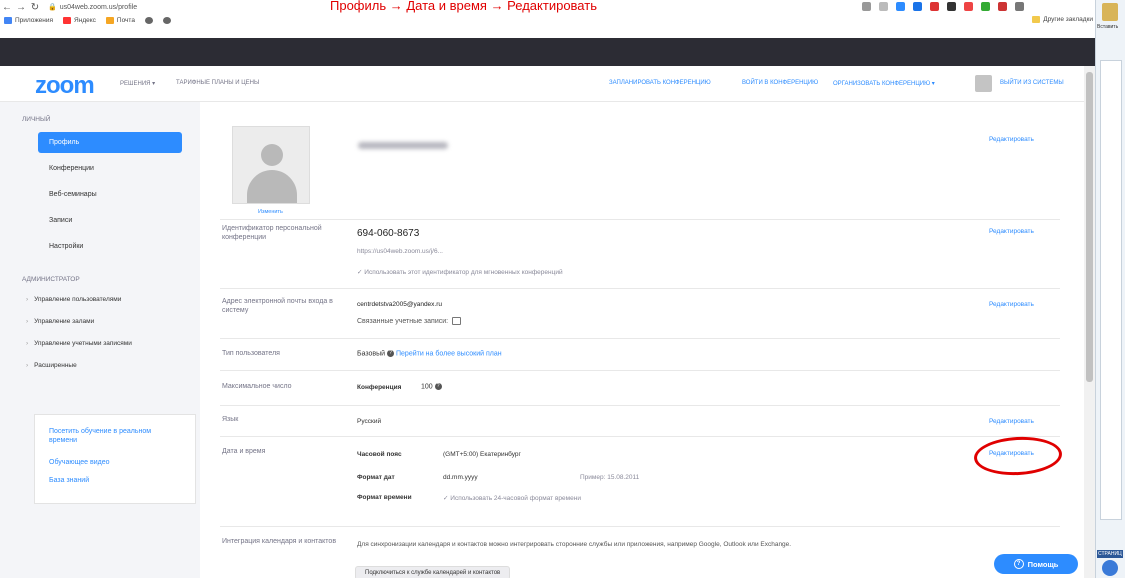  Describe the element at coordinates (883, 6) in the screenshot. I see `star-icon` at that location.